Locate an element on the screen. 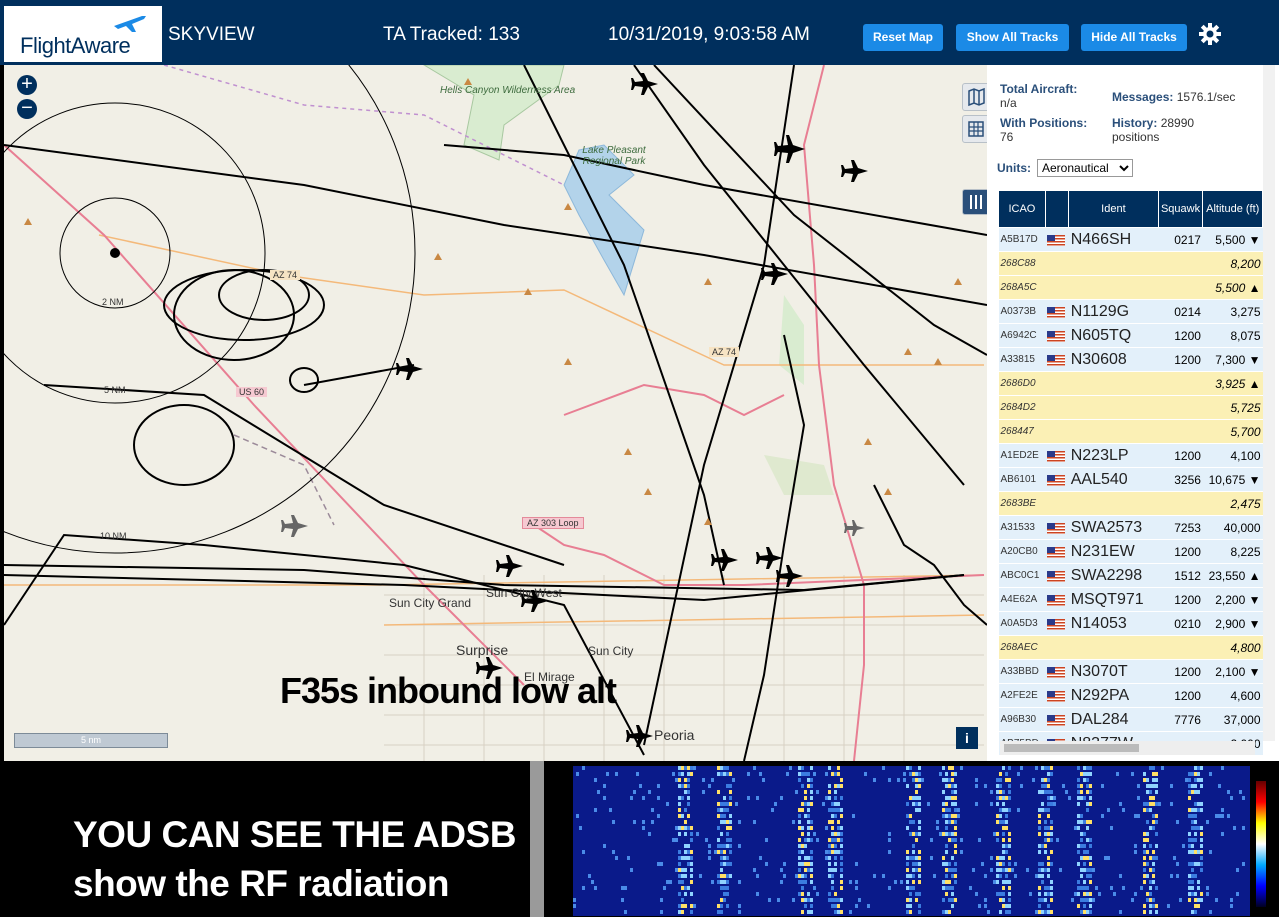 The height and width of the screenshot is (917, 1279). aircraft-row: A33815 N30608 1200 7,300 ▼ is located at coordinates (1130, 359).